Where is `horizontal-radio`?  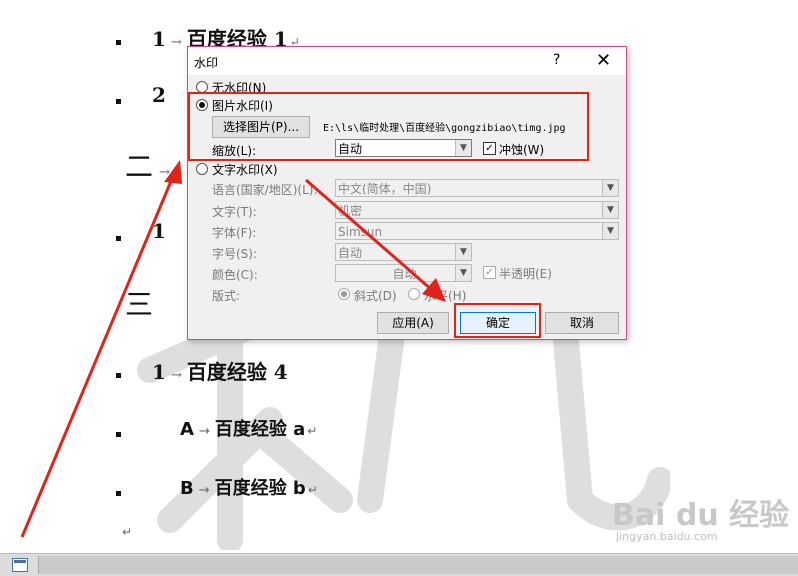 horizontal-radio is located at coordinates (414, 294).